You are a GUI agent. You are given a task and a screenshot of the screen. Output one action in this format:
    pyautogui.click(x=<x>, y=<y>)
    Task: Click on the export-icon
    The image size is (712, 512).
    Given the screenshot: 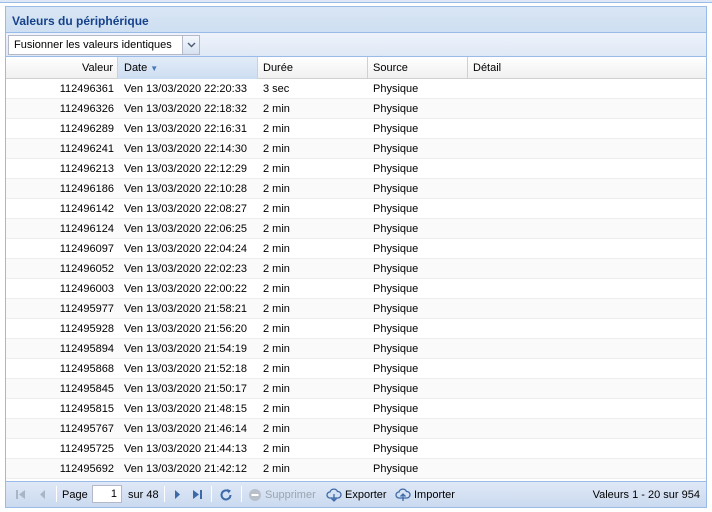 What is the action you would take?
    pyautogui.click(x=334, y=494)
    